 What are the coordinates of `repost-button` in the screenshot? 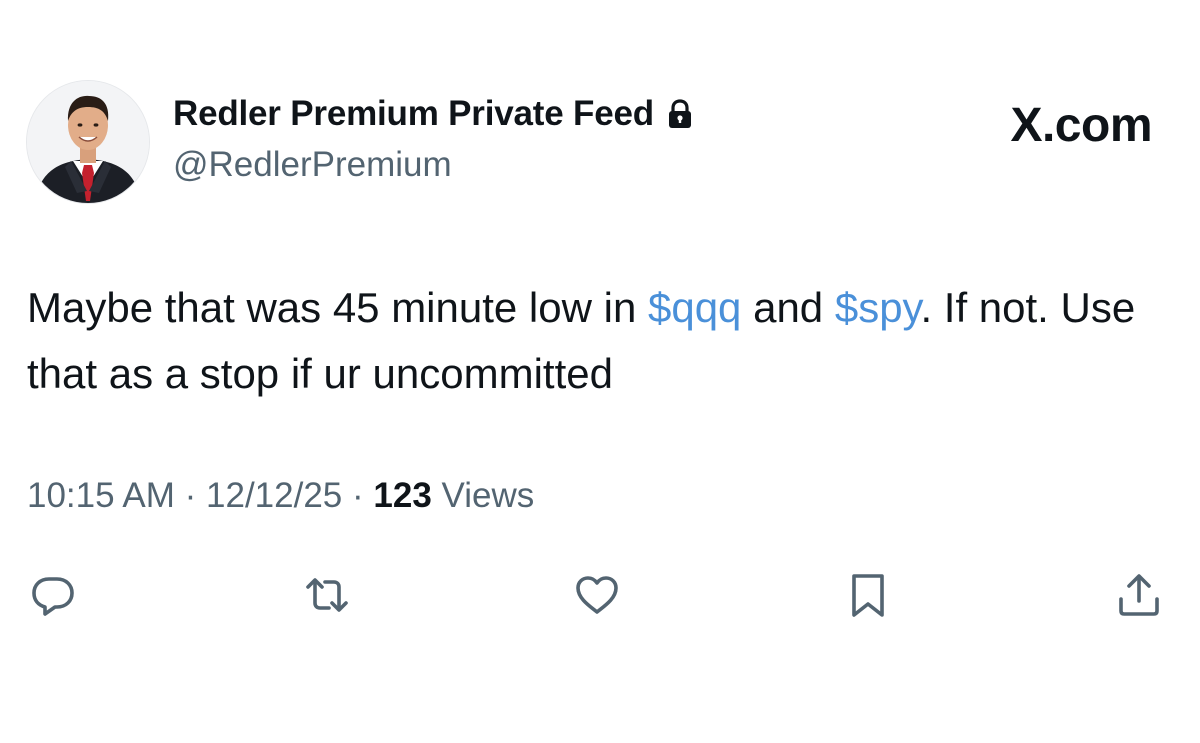 It's located at (327, 595).